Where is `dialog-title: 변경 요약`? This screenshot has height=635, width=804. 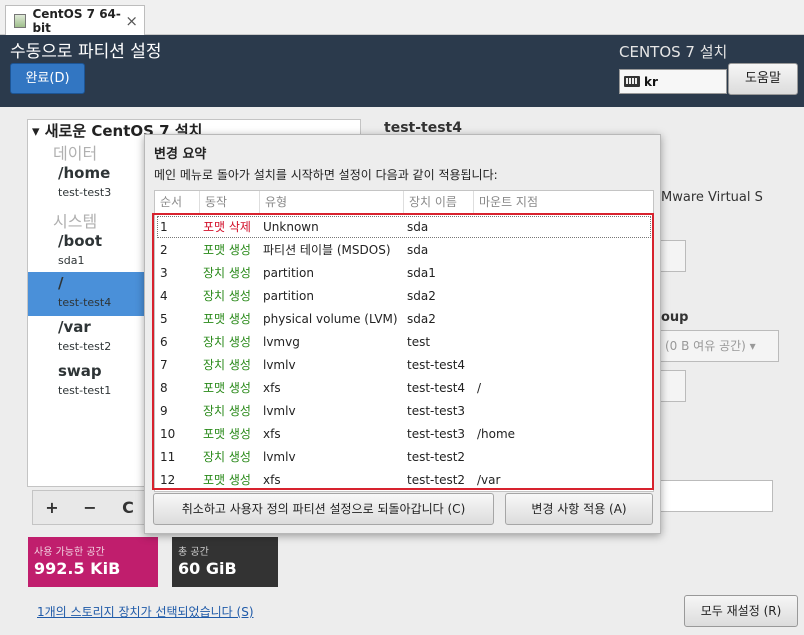
dialog-title: 변경 요약 is located at coordinates (180, 154).